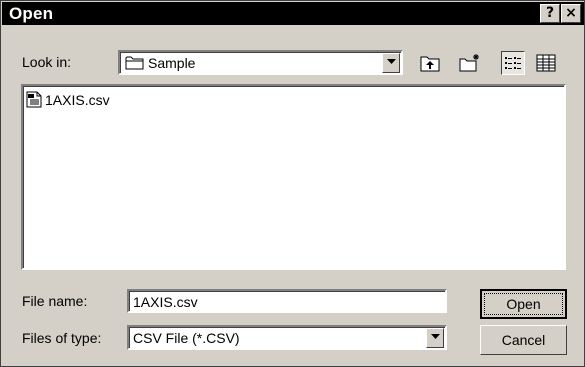 Image resolution: width=585 pixels, height=367 pixels. I want to click on details-view-button, so click(546, 63).